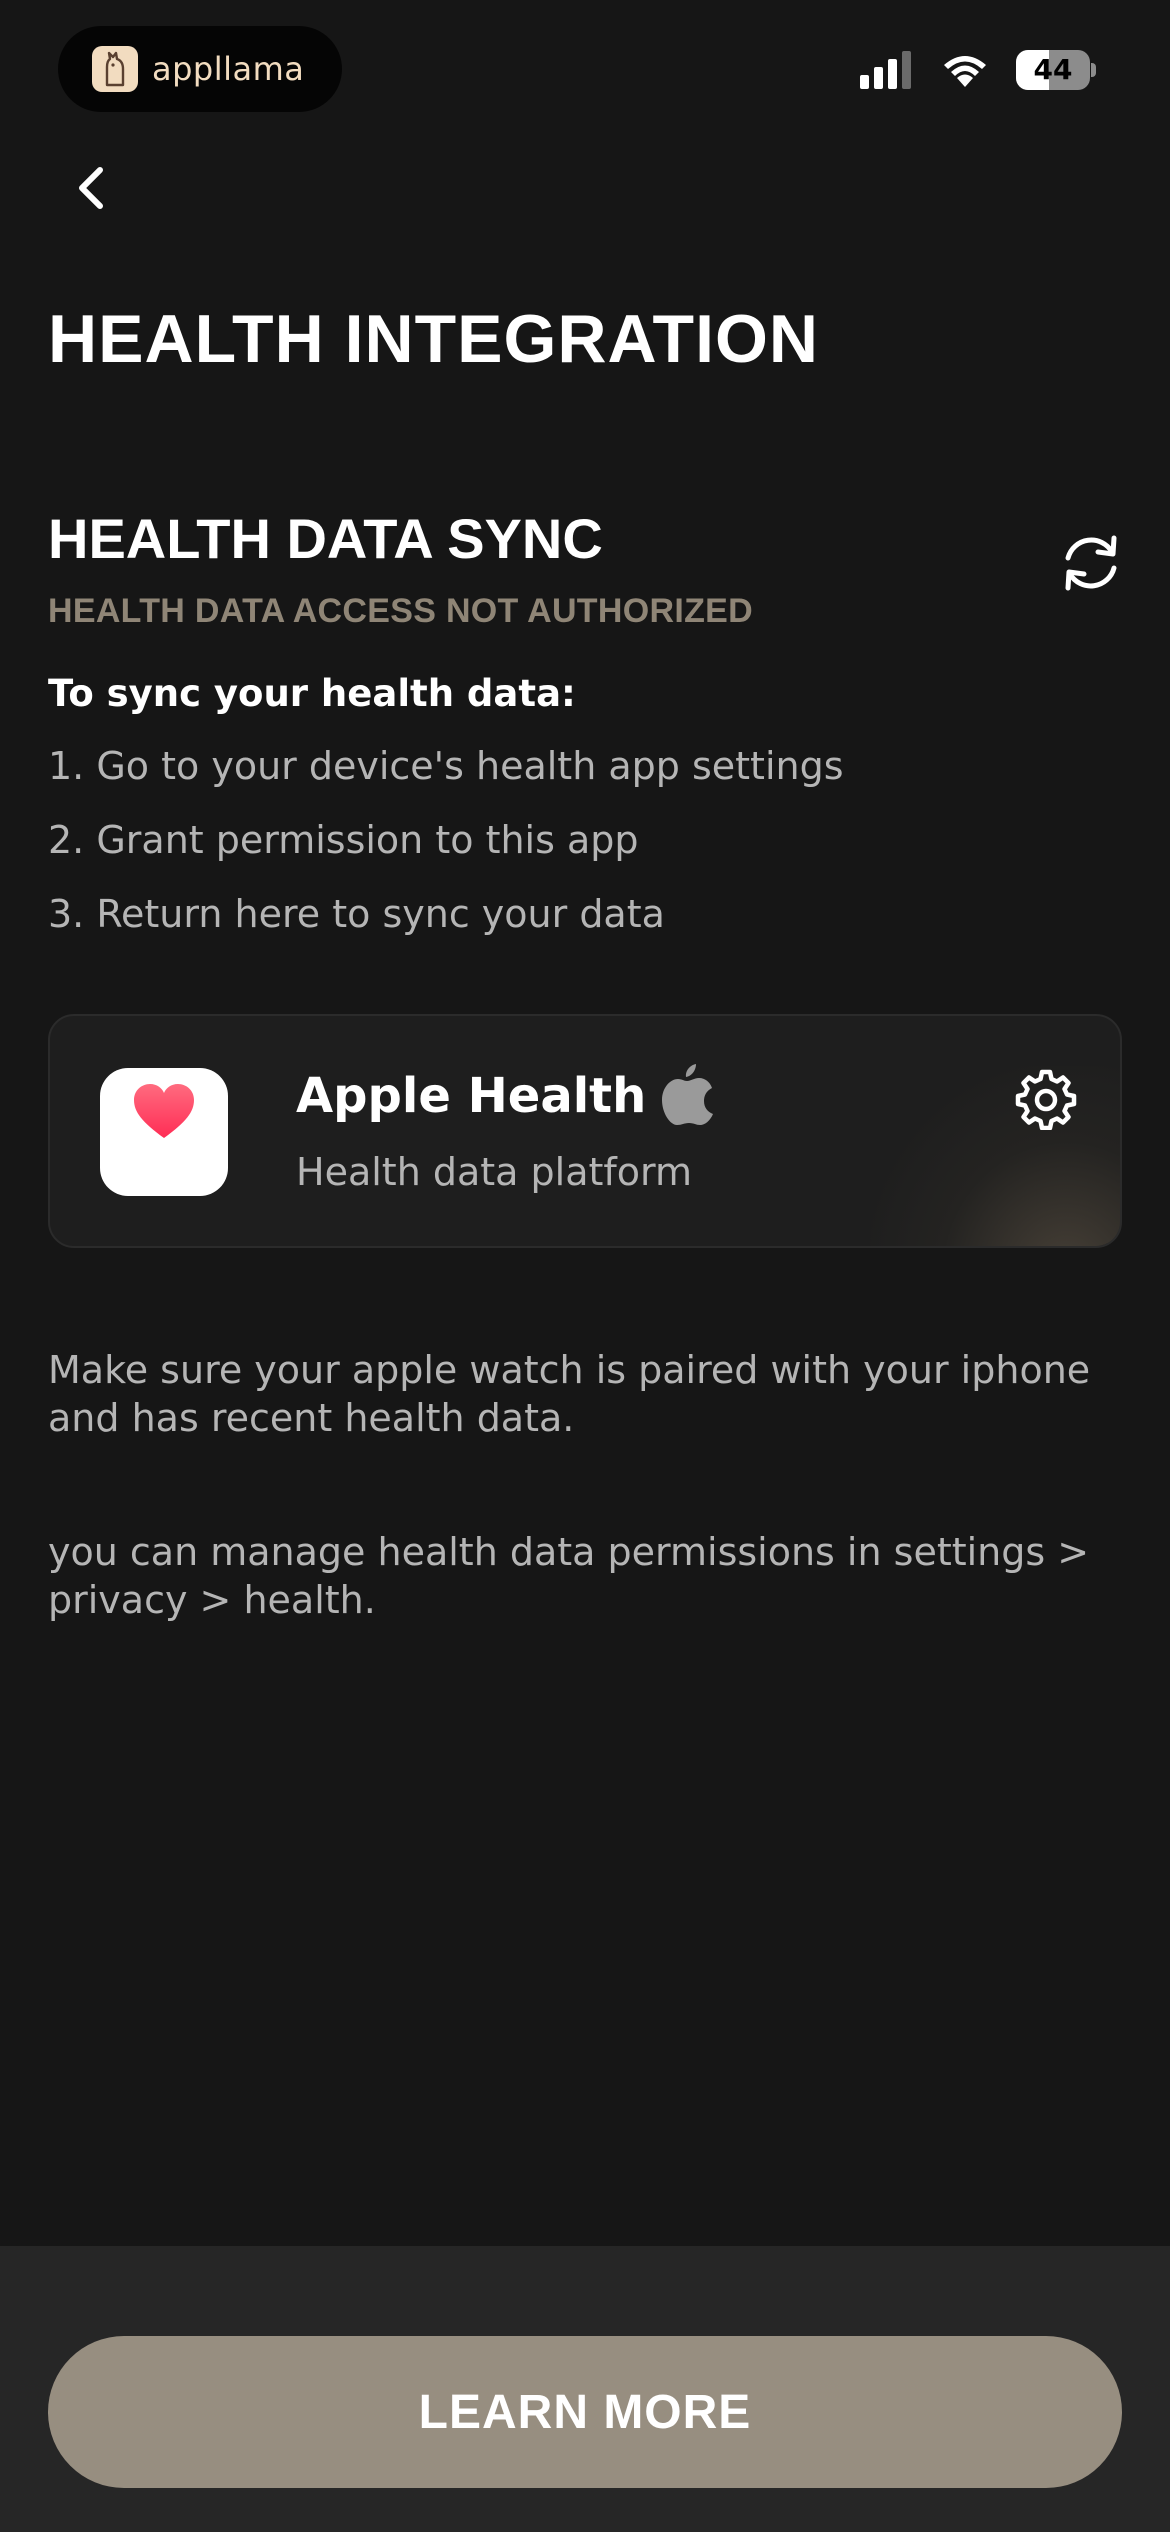 The image size is (1170, 2532). I want to click on gear-icon, so click(1046, 1100).